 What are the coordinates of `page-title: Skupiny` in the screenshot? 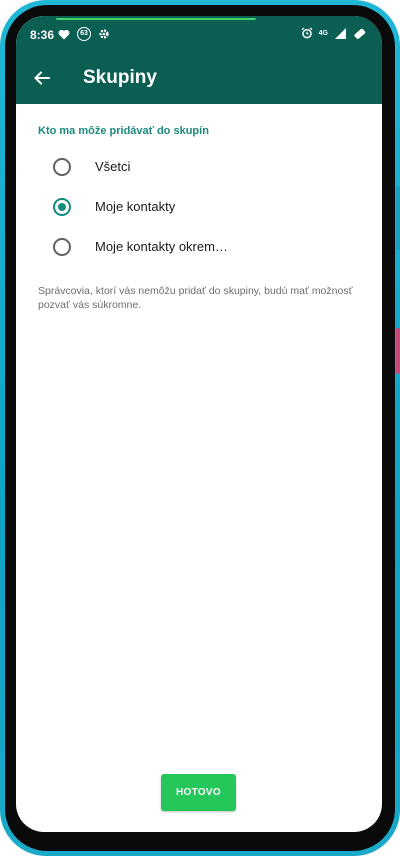 It's located at (120, 77).